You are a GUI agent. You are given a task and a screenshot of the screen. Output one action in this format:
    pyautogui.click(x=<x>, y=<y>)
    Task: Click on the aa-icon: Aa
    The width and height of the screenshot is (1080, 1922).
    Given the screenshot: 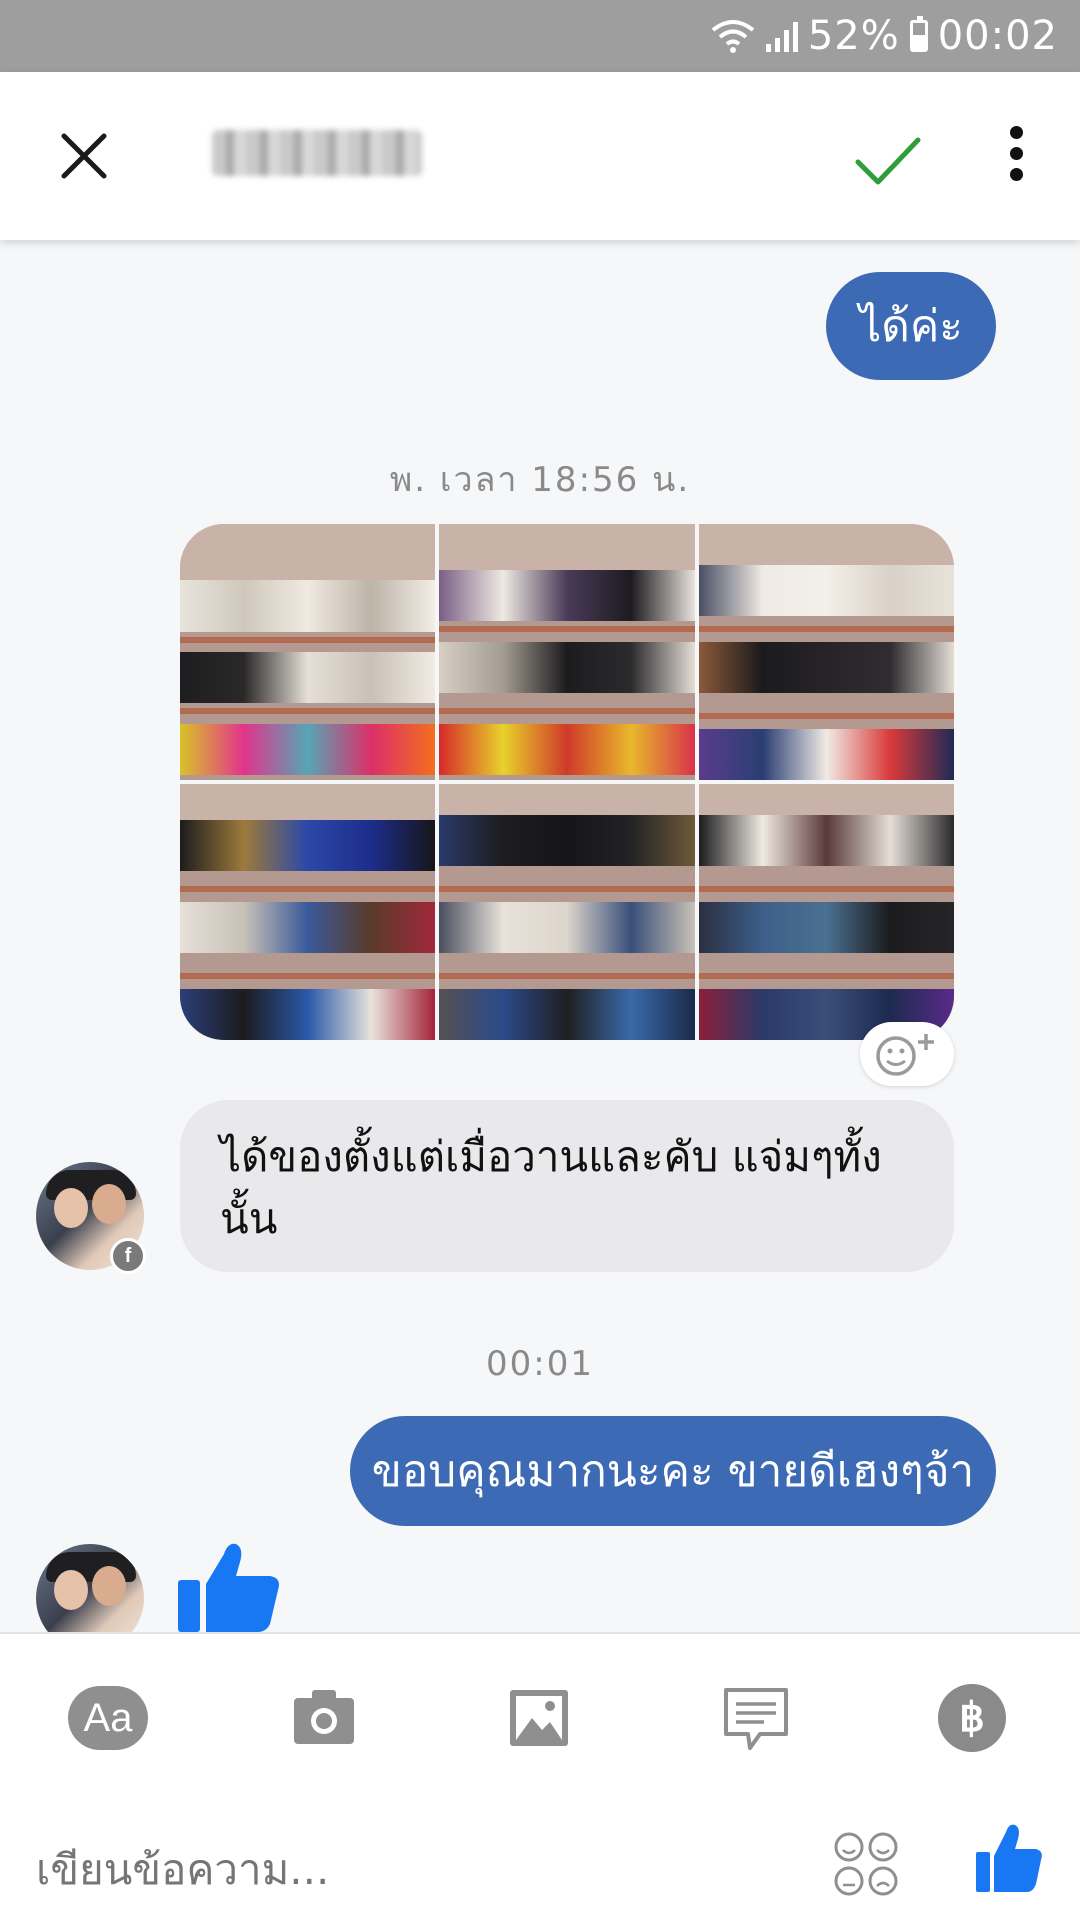 What is the action you would take?
    pyautogui.click(x=108, y=1718)
    